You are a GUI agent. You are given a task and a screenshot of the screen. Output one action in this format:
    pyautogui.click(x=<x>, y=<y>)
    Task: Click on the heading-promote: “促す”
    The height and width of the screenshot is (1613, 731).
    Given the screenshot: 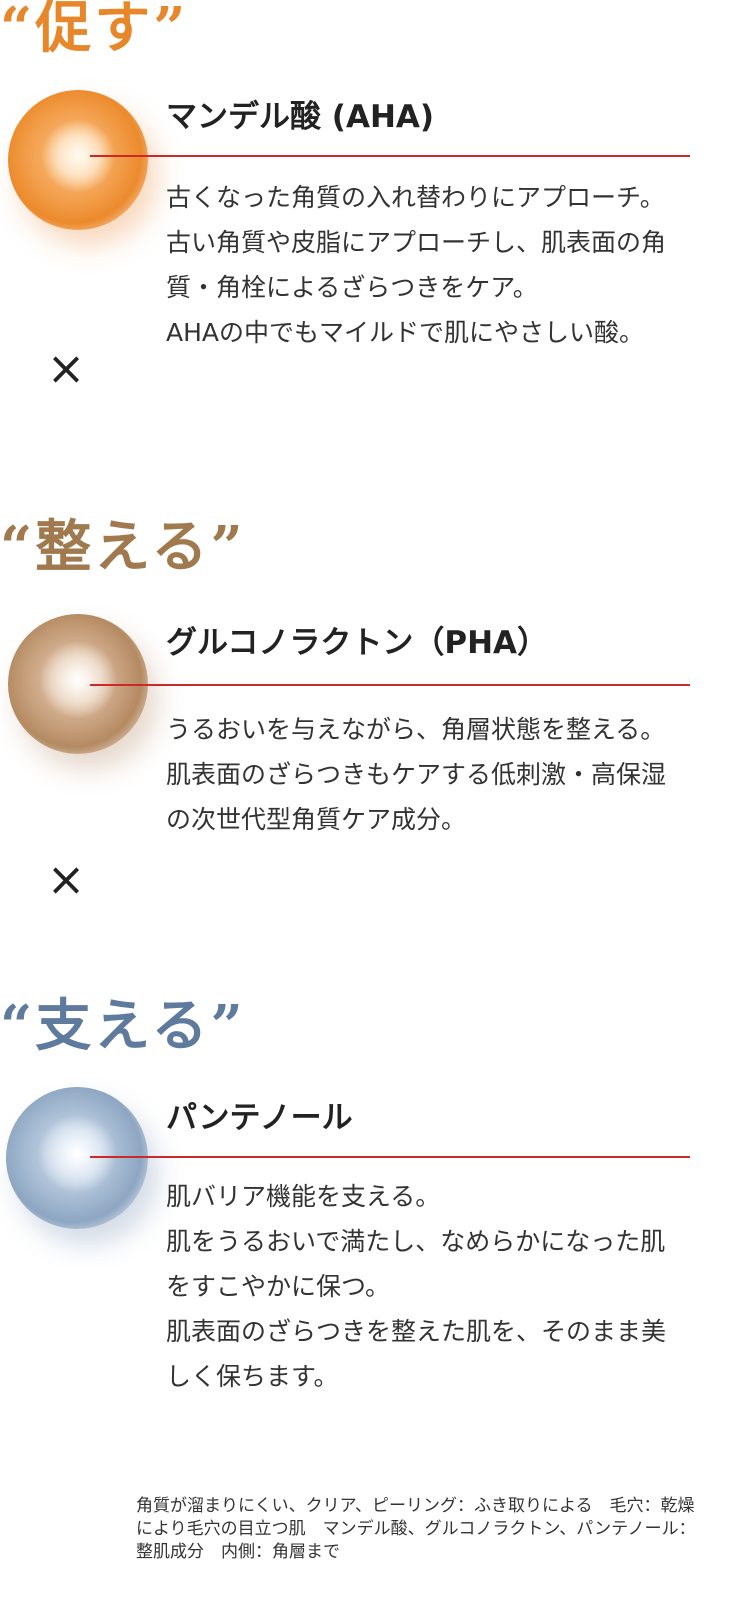 What is the action you would take?
    pyautogui.click(x=94, y=30)
    